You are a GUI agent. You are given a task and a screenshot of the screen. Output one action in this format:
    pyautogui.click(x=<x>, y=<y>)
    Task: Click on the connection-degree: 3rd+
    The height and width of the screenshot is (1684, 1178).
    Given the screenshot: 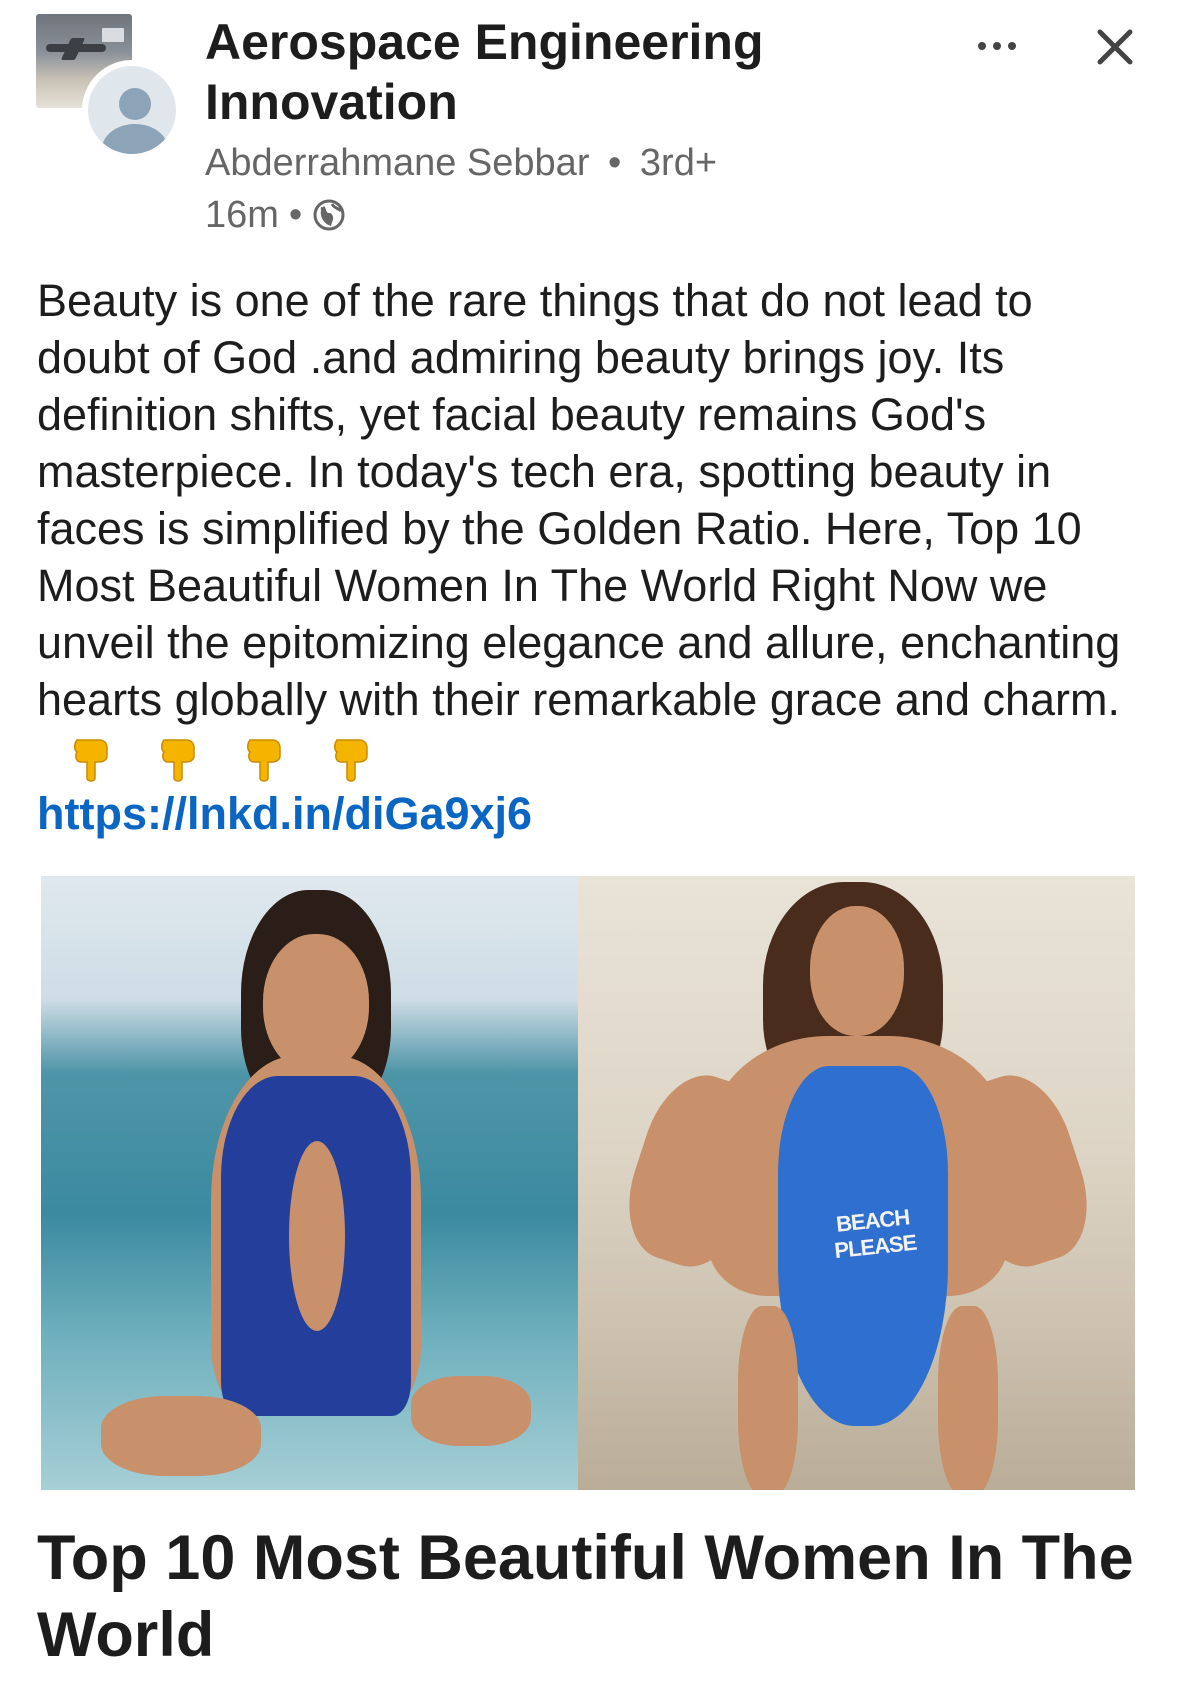 What is the action you would take?
    pyautogui.click(x=678, y=163)
    